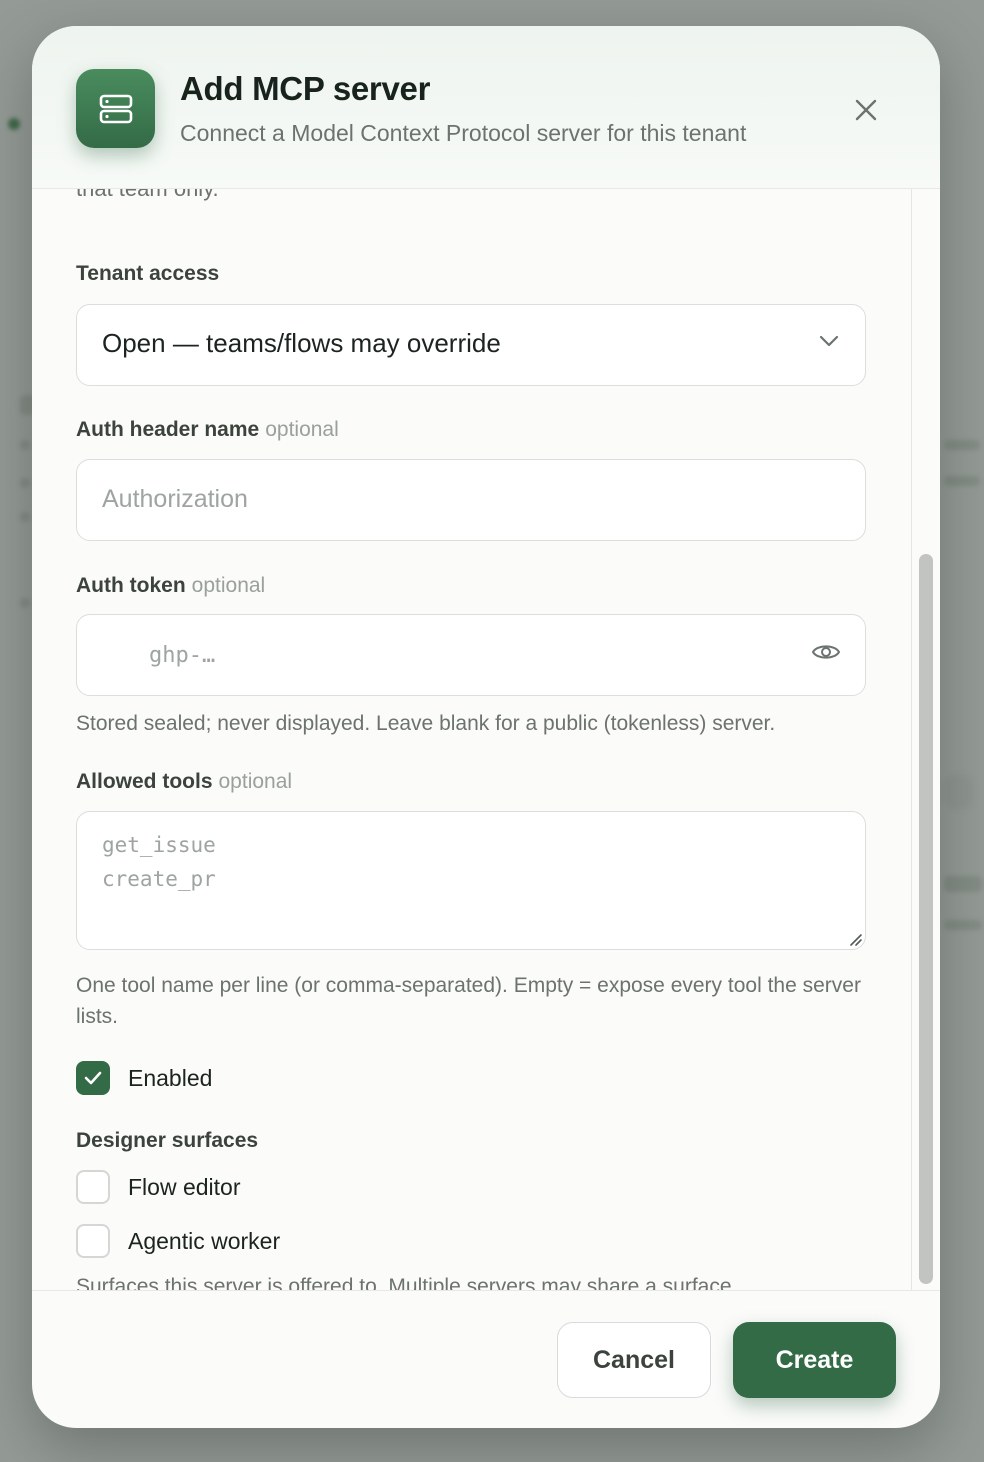  I want to click on close-button, so click(866, 110).